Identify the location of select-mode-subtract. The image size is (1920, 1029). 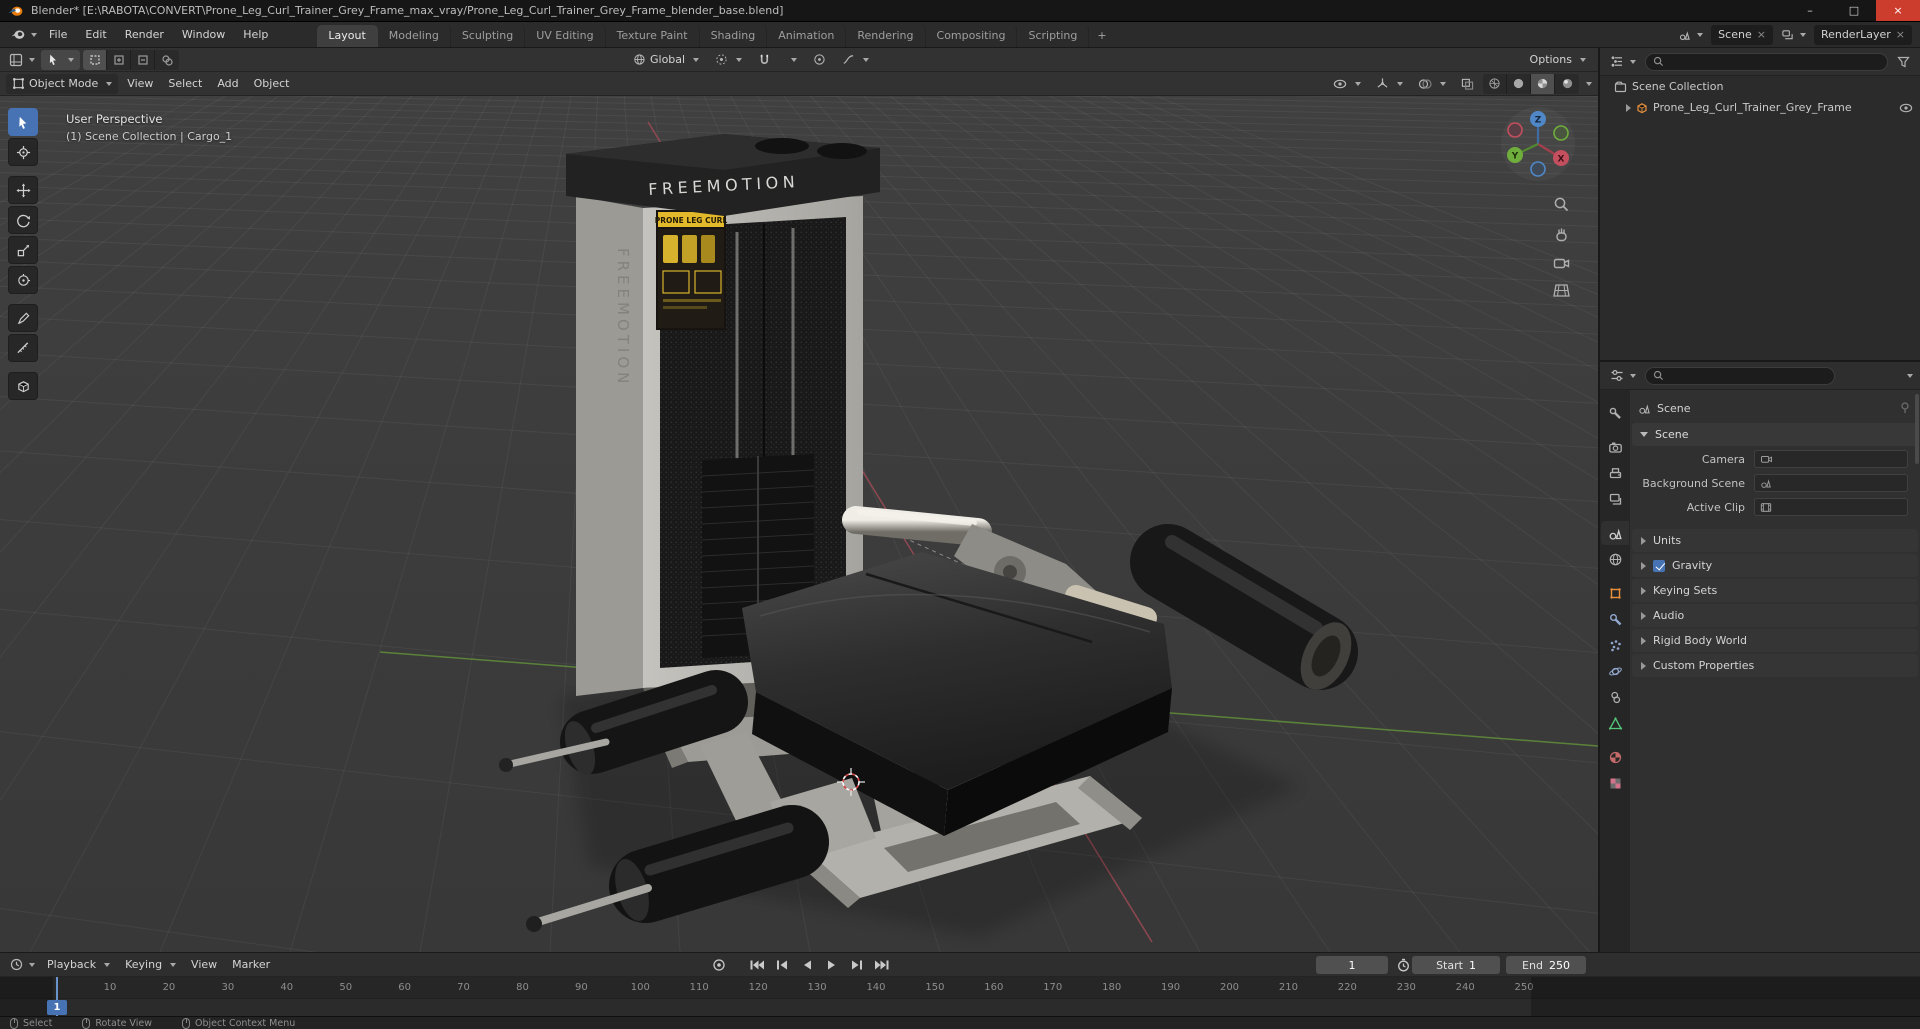
(143, 59).